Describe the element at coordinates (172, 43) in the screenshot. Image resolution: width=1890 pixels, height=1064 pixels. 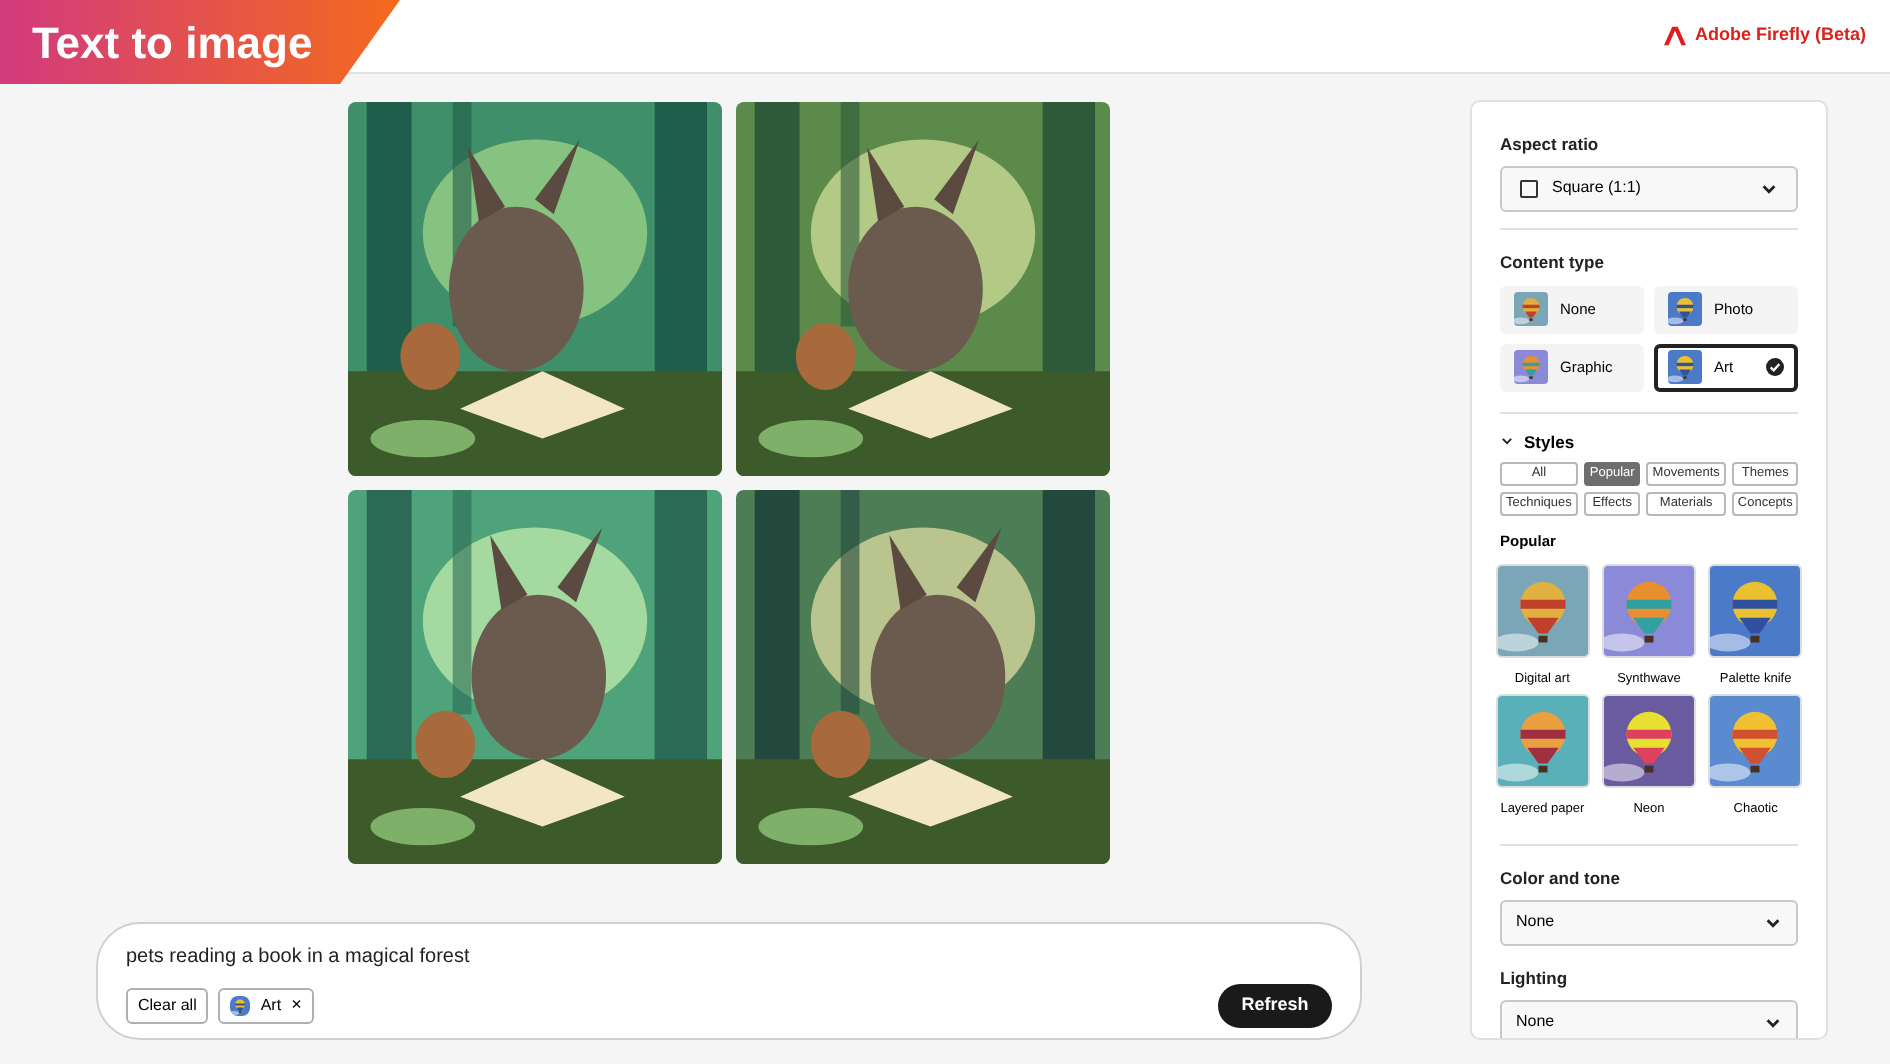
I see `page-title: Text to image` at that location.